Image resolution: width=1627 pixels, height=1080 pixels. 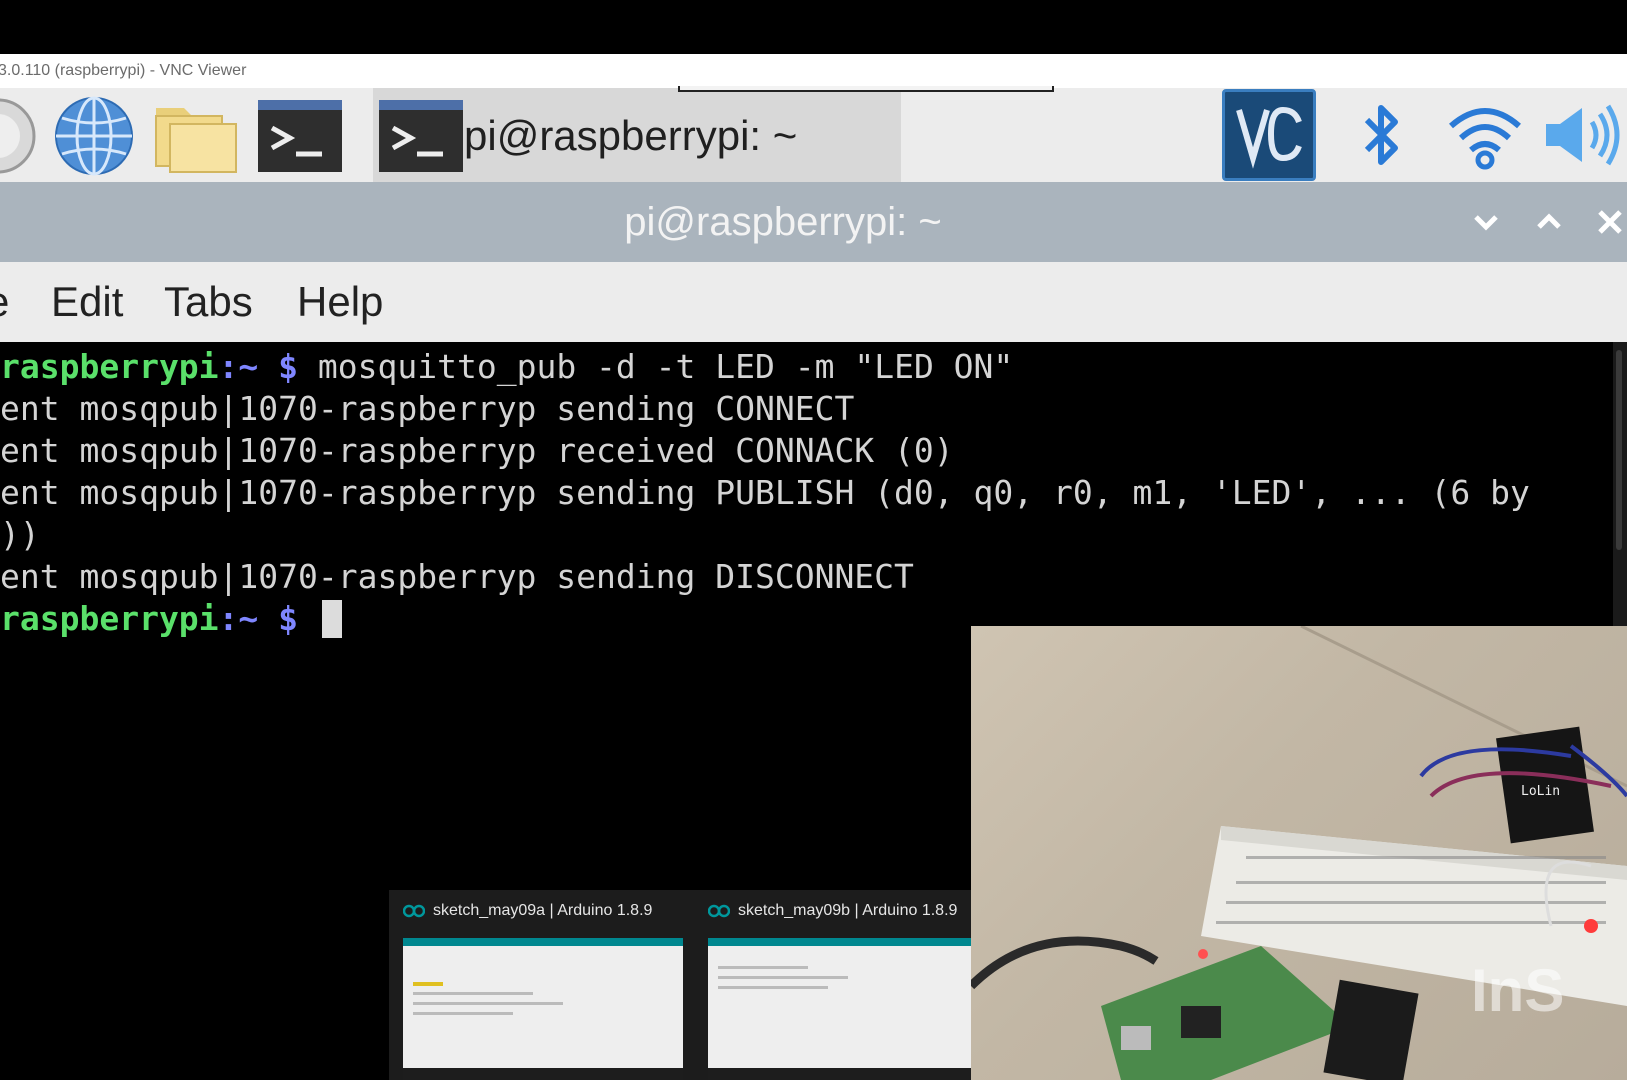 I want to click on chevron-up-icon, so click(x=1549, y=221).